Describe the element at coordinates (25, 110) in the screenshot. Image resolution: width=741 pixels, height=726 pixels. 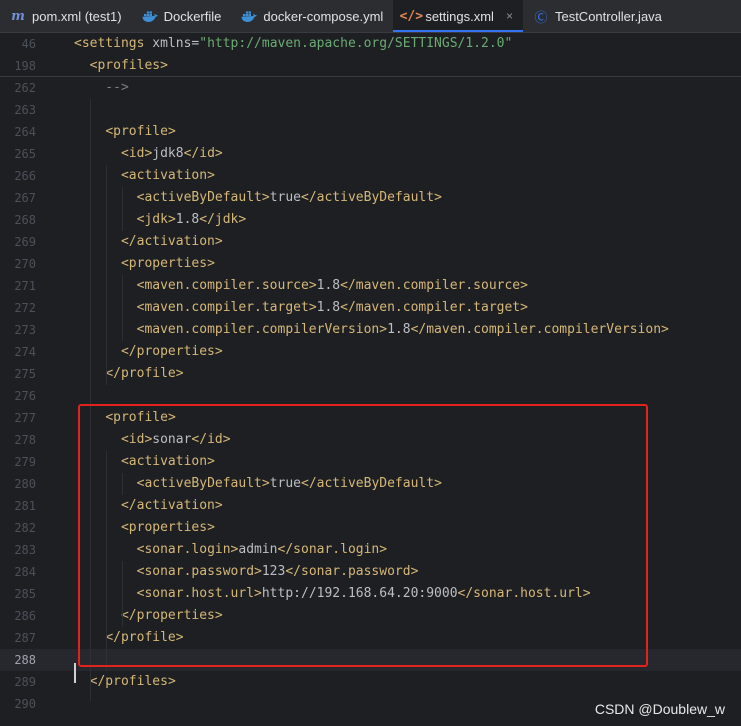
I see `line-number: 263` at that location.